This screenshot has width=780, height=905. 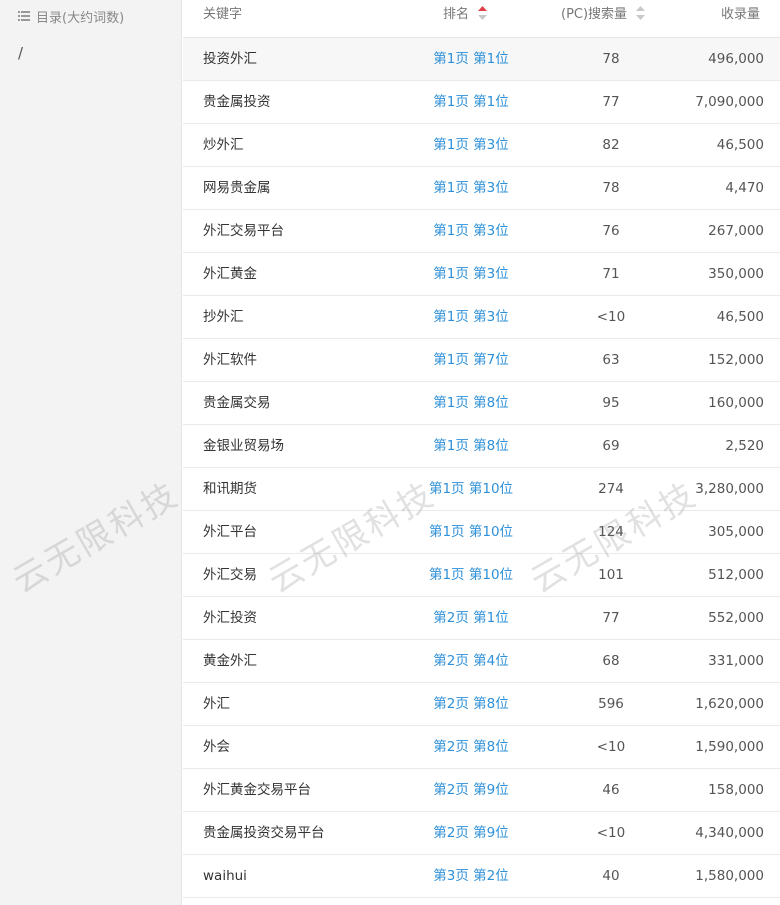 I want to click on table-row: 外汇平台 第1页 第10位 124 305,000, so click(x=481, y=532).